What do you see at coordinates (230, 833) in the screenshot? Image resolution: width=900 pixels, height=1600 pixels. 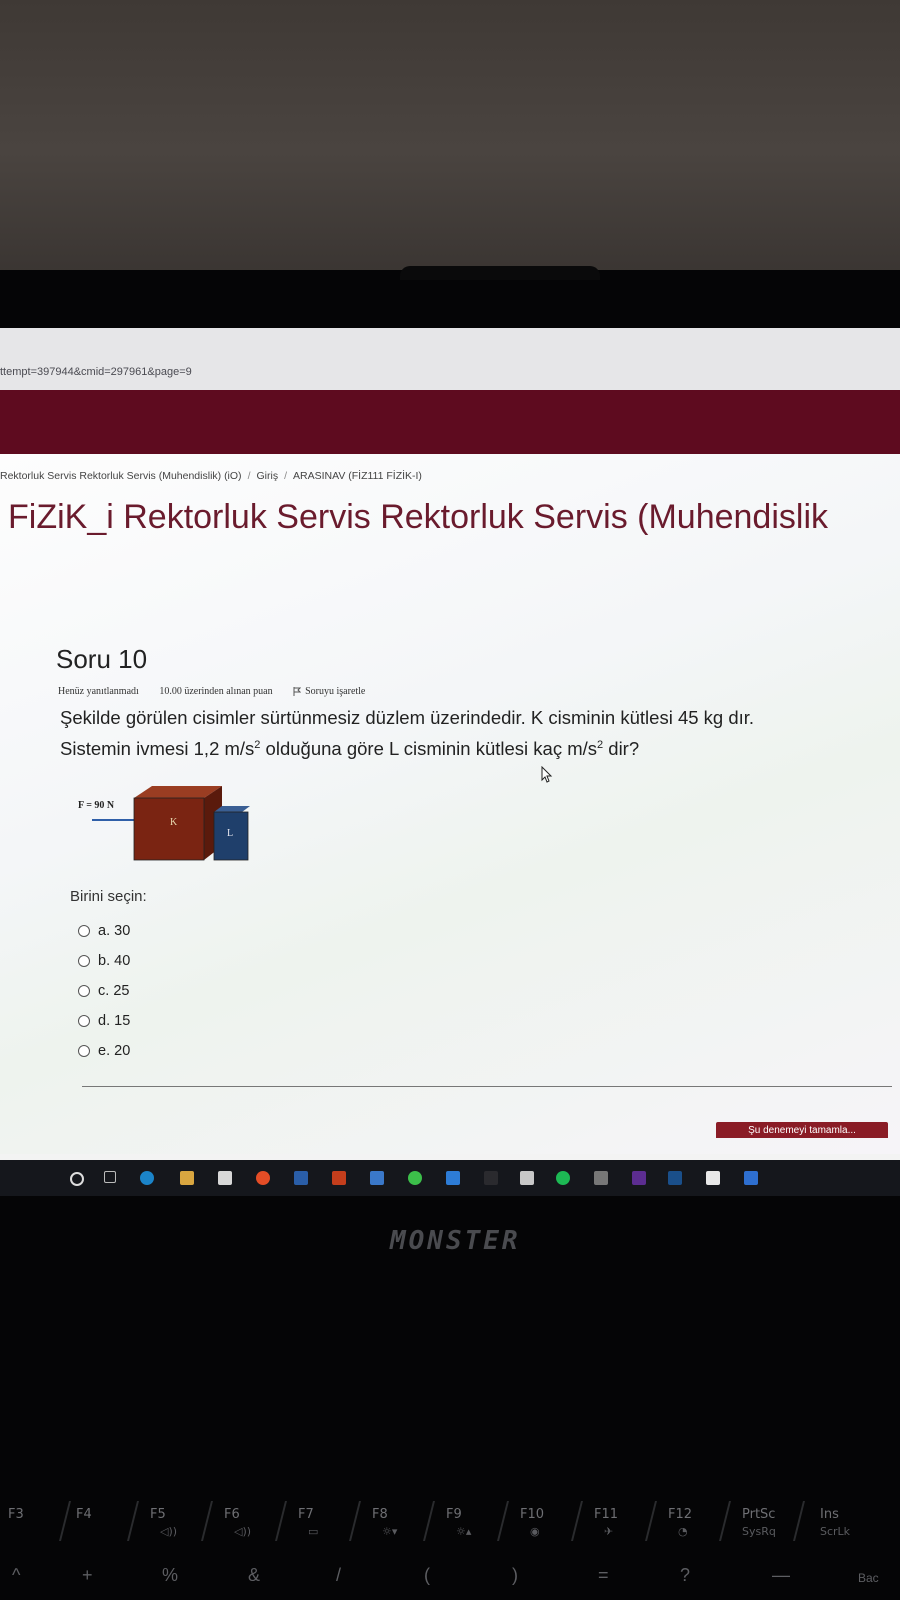 I see `block-l-label: L` at bounding box center [230, 833].